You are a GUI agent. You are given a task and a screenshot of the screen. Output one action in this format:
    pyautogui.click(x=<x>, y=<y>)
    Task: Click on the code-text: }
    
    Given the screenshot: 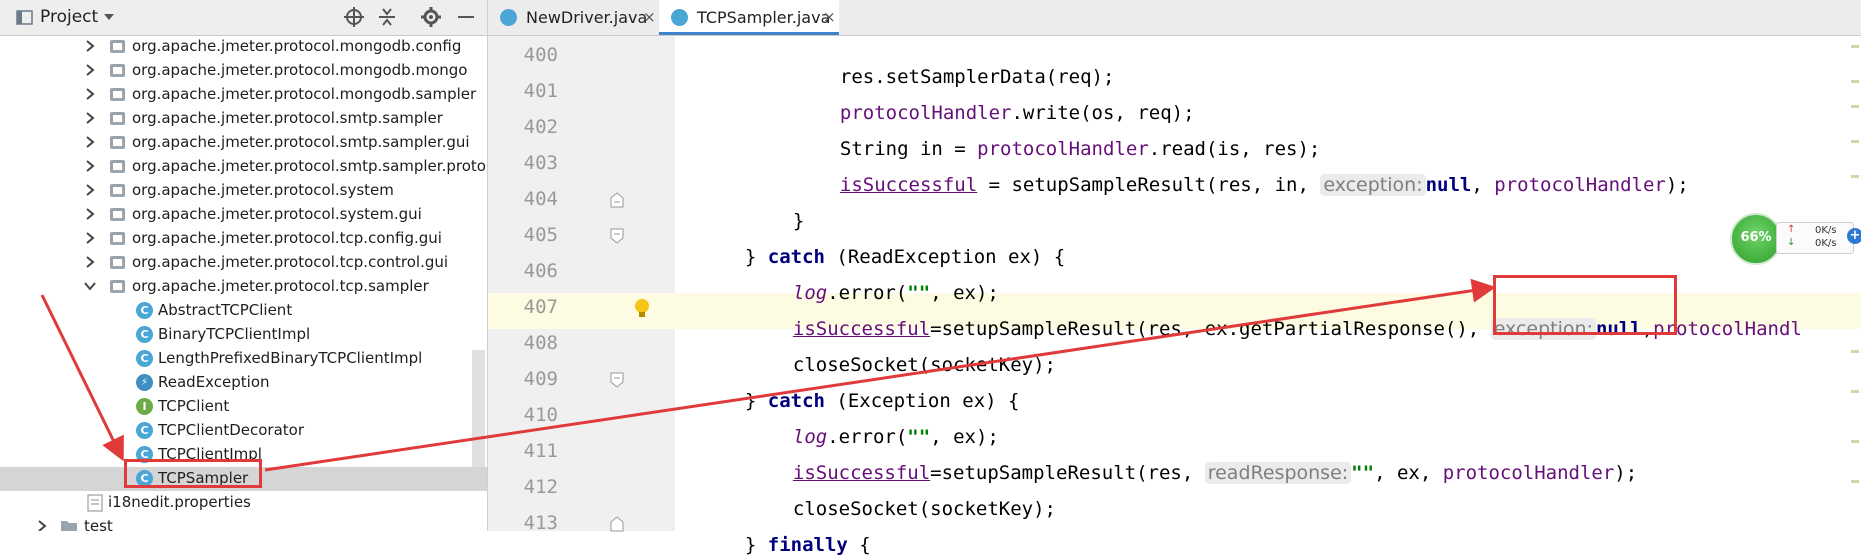 What is the action you would take?
    pyautogui.click(x=756, y=545)
    